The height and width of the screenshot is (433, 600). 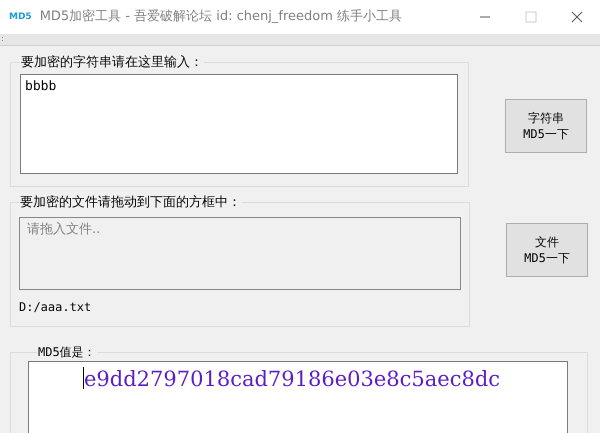 I want to click on text-cursor, so click(x=83, y=378).